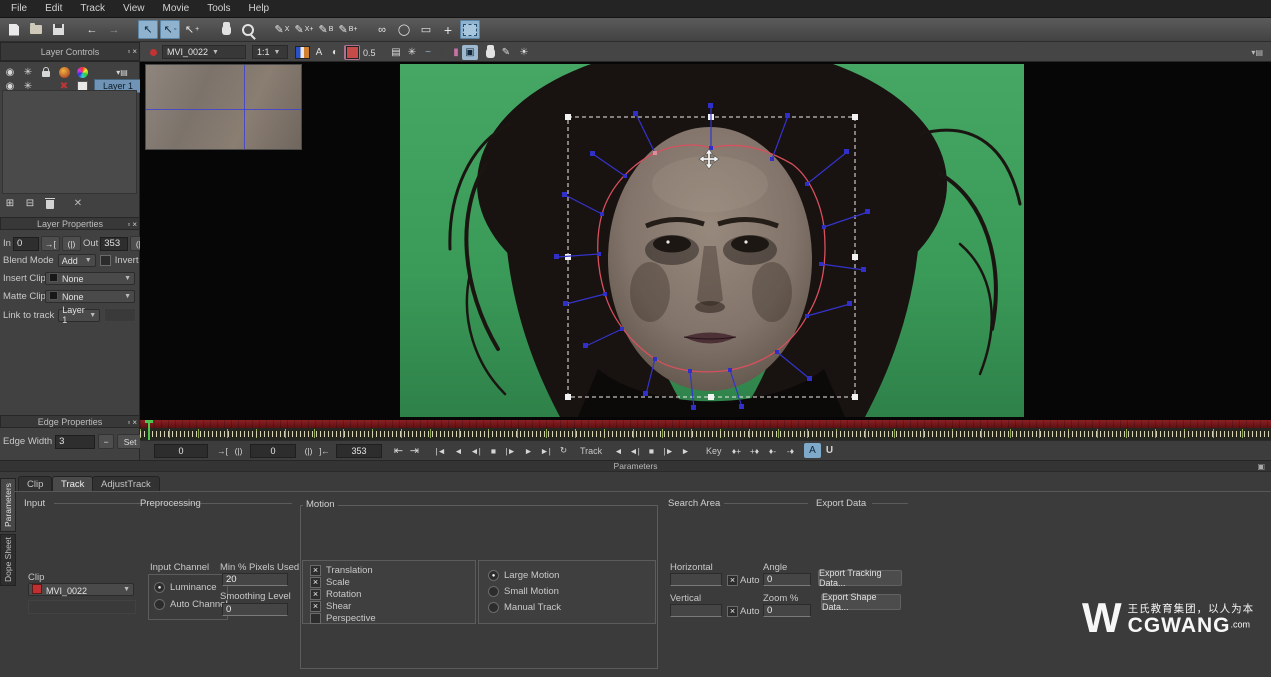 This screenshot has width=1271, height=677. What do you see at coordinates (470, 29) in the screenshot?
I see `marquee-zoom-tool-button` at bounding box center [470, 29].